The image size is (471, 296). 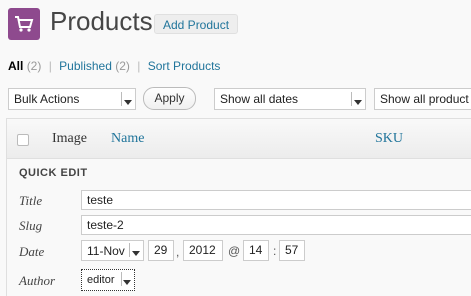 What do you see at coordinates (389, 139) in the screenshot?
I see `column-sku: SKU` at bounding box center [389, 139].